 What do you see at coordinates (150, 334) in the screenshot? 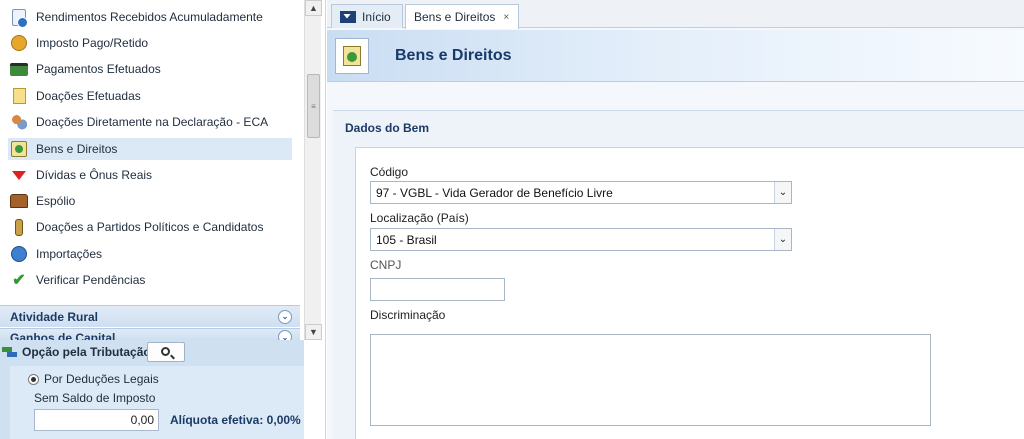
I see `section-ganhos-capital: Ganhos de Capital ⌄` at bounding box center [150, 334].